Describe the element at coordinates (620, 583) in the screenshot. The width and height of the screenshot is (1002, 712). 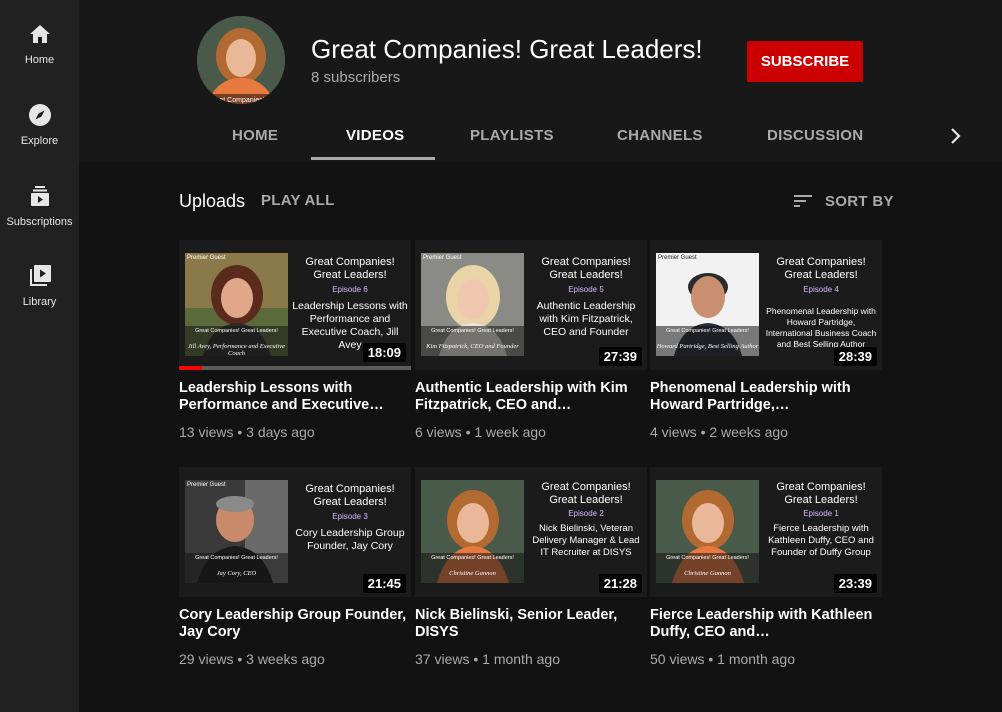
I see `video-duration: 21:28` at that location.